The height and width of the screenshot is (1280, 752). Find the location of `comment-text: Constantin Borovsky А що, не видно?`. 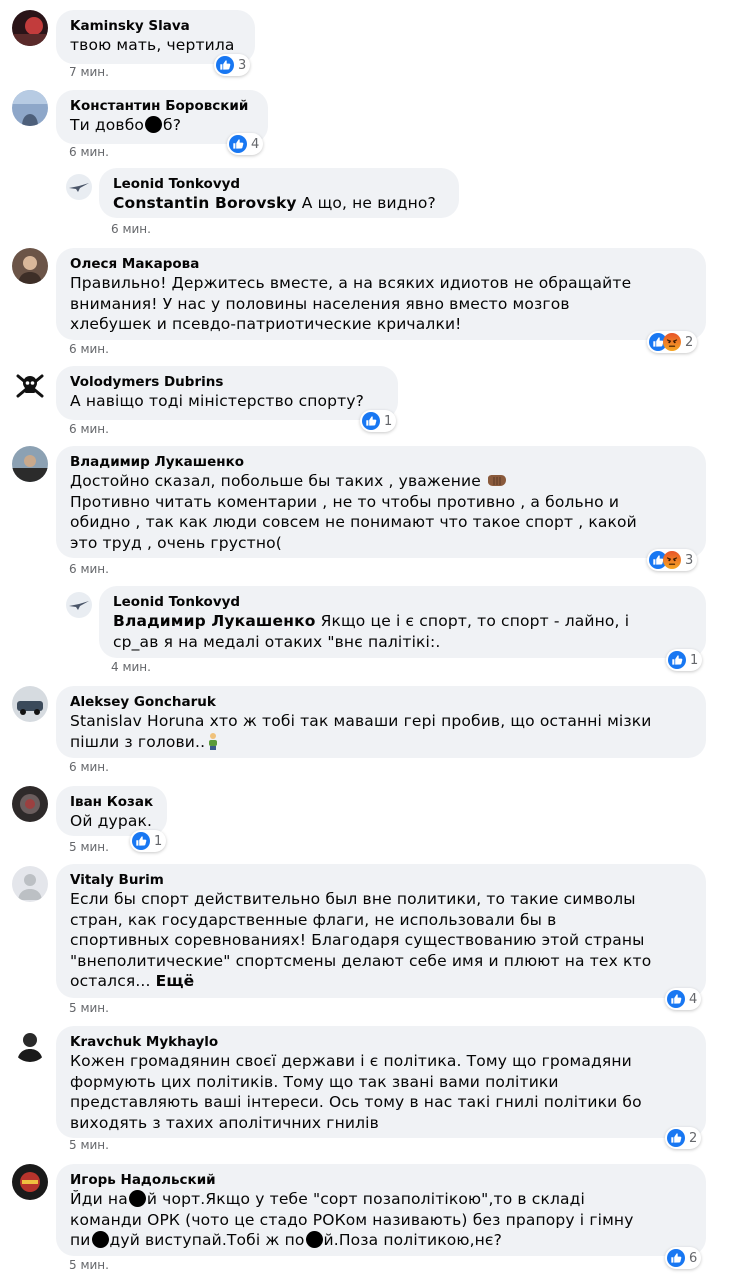

comment-text: Constantin Borovsky А що, не видно? is located at coordinates (274, 203).